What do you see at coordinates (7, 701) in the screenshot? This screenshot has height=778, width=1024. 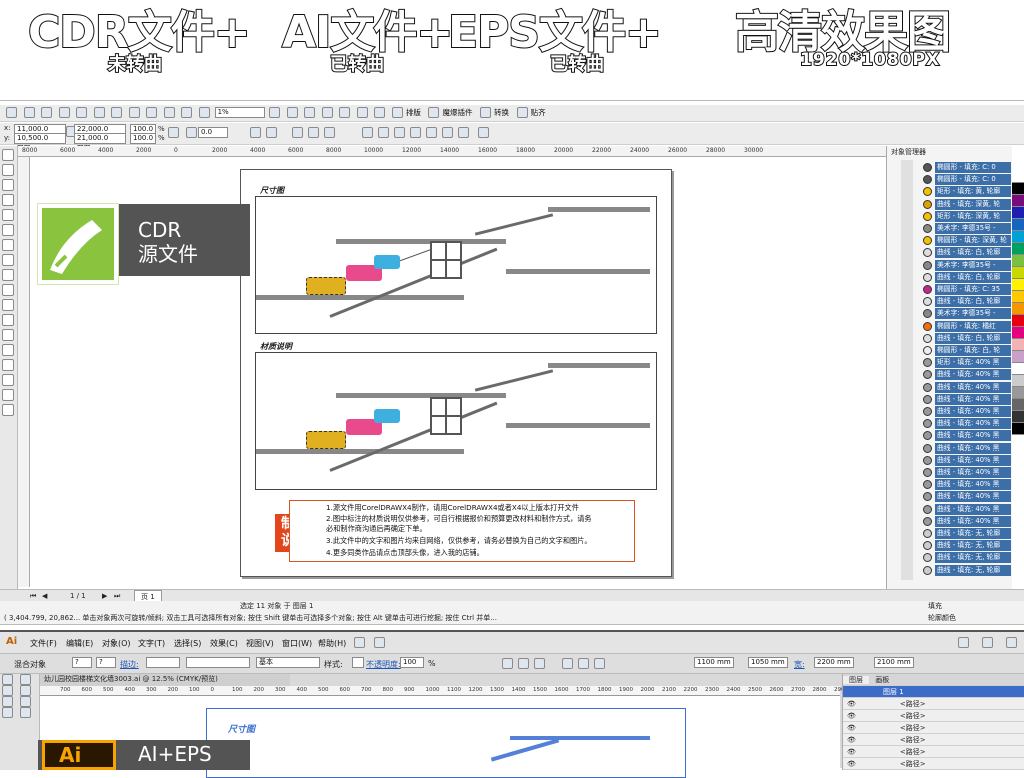 I see `pen-tool-icon` at bounding box center [7, 701].